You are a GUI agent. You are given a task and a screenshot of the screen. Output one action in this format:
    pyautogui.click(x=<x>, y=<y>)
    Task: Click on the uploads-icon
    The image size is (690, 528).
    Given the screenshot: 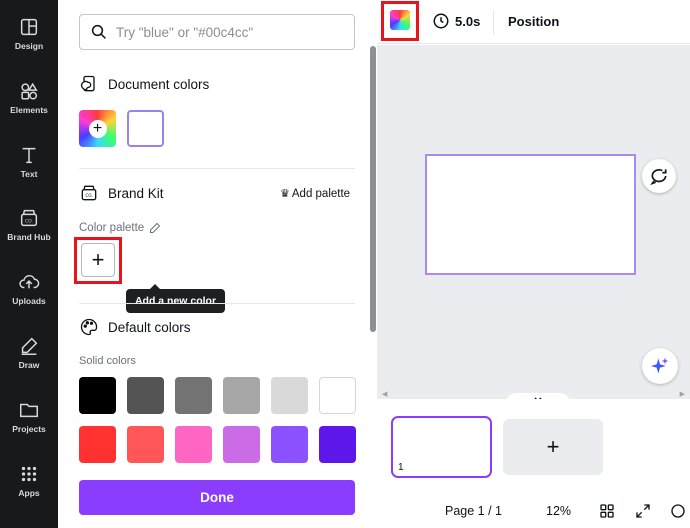 What is the action you would take?
    pyautogui.click(x=29, y=281)
    